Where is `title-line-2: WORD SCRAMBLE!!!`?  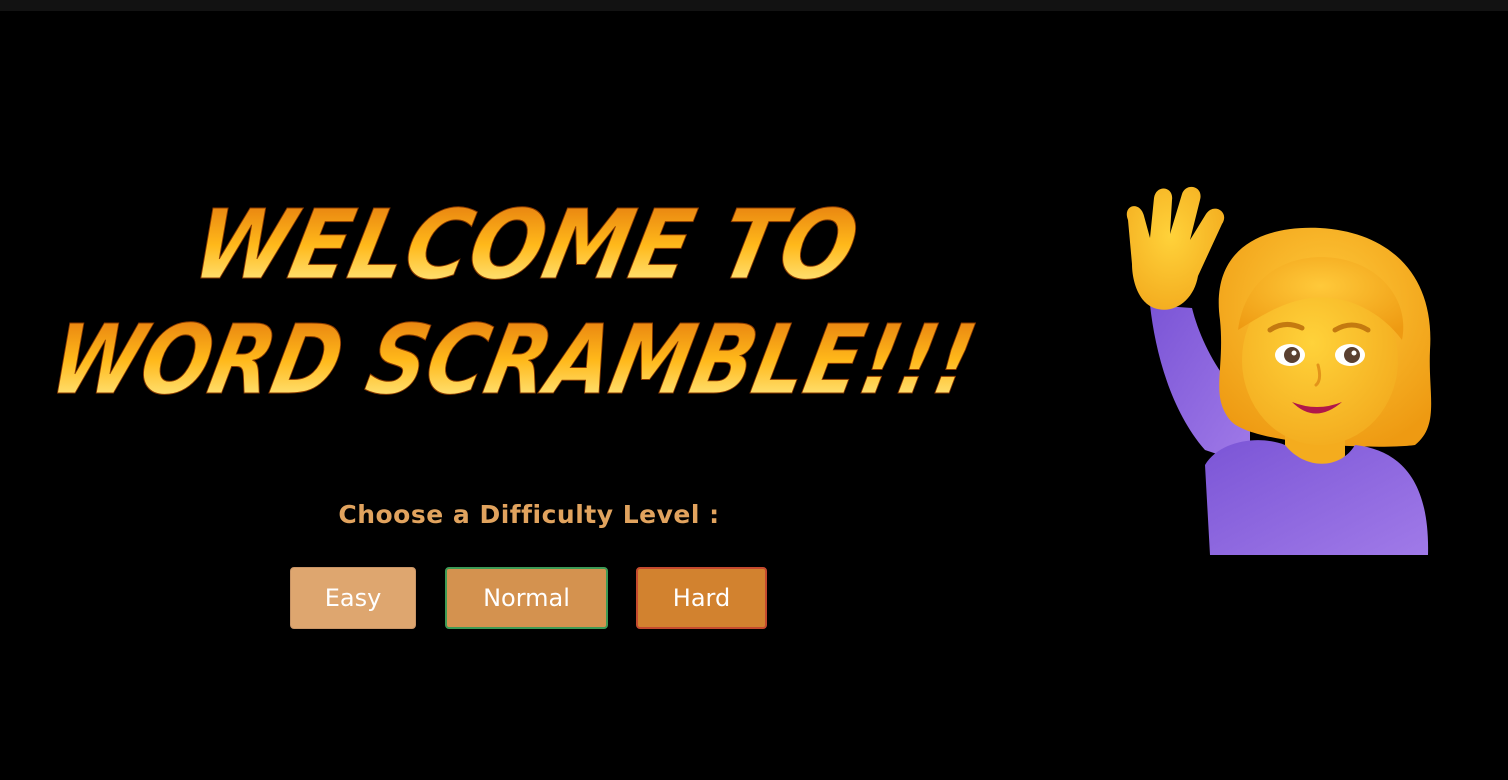
title-line-2: WORD SCRAMBLE!!! is located at coordinates (513, 360).